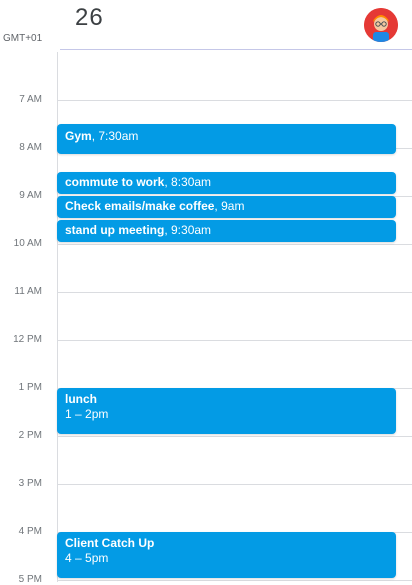 The width and height of the screenshot is (412, 585). What do you see at coordinates (226, 231) in the screenshot?
I see `event-standup: stand up meeting, 9:30am` at bounding box center [226, 231].